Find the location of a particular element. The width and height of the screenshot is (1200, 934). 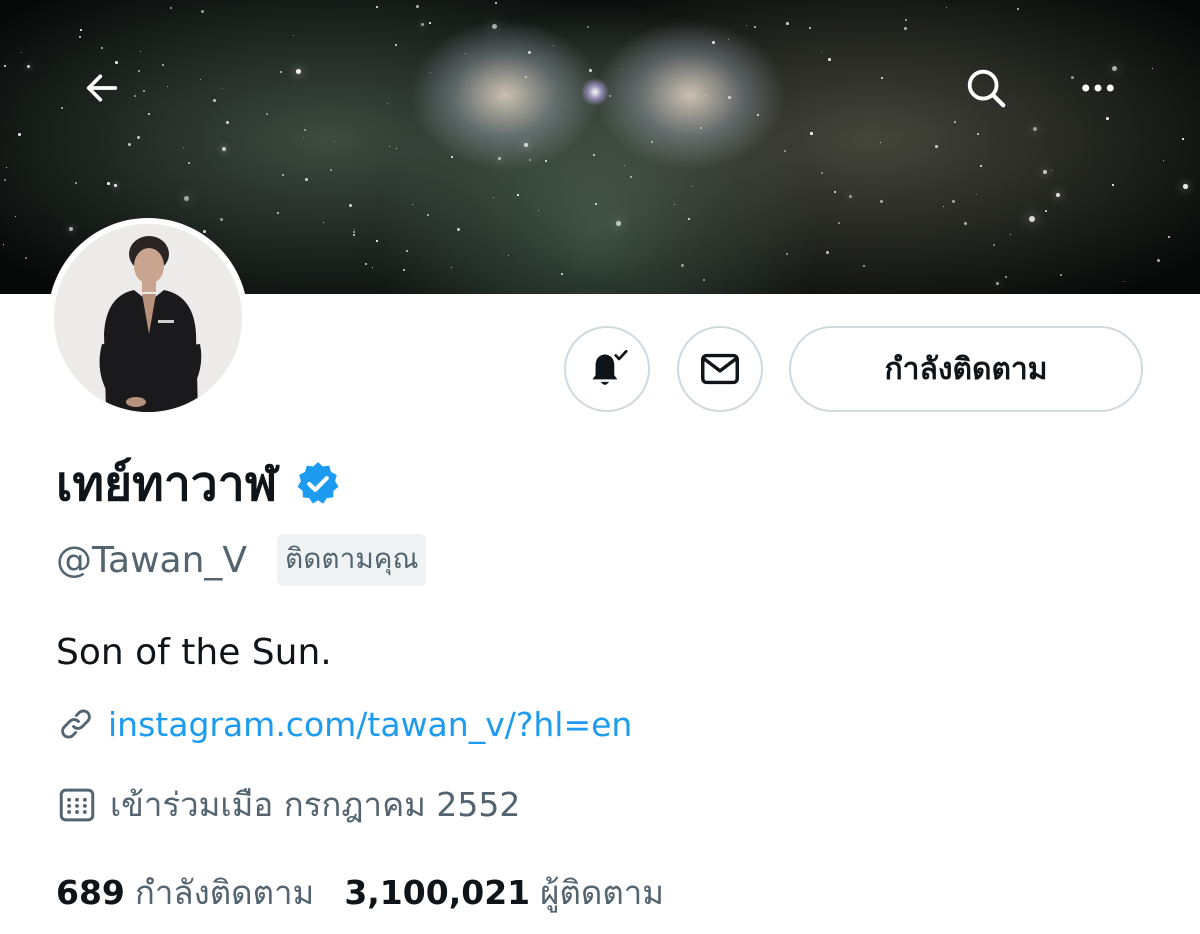

following-label: กำลังติดตาม is located at coordinates (224, 892).